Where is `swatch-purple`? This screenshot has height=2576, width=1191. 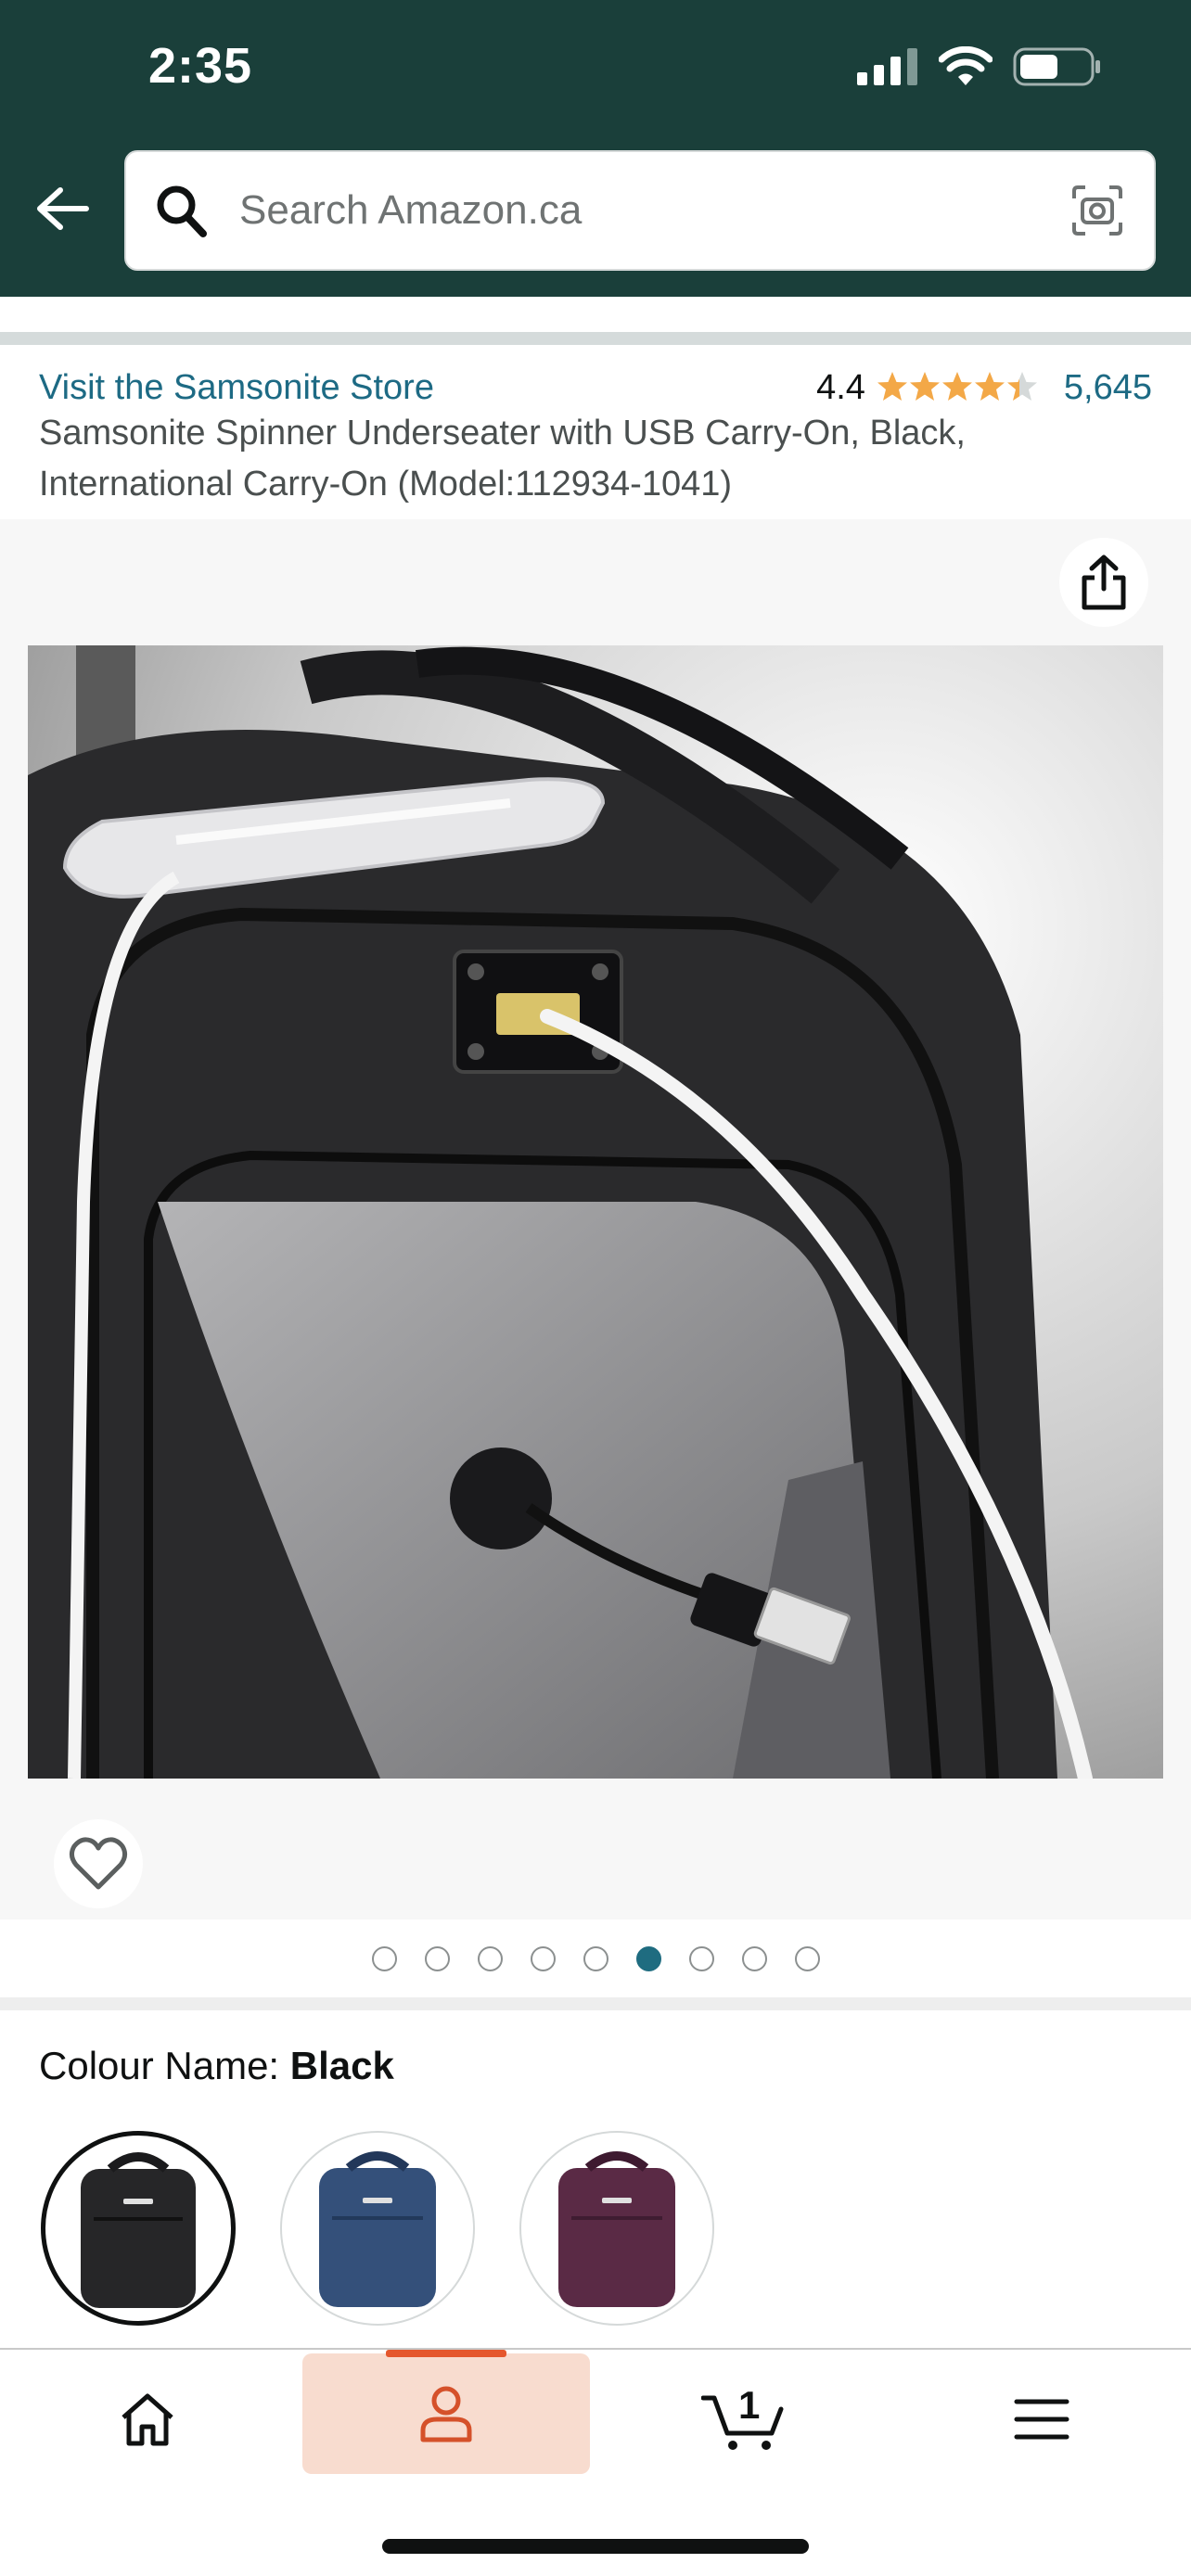 swatch-purple is located at coordinates (616, 2228).